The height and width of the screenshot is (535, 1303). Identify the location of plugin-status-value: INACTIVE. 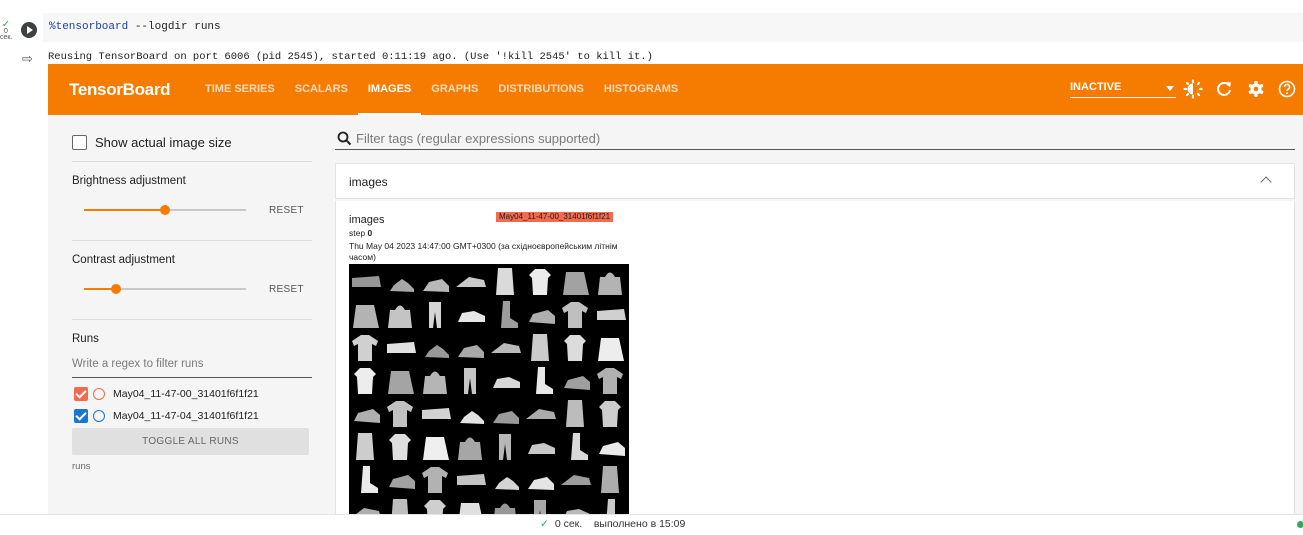
(1096, 87).